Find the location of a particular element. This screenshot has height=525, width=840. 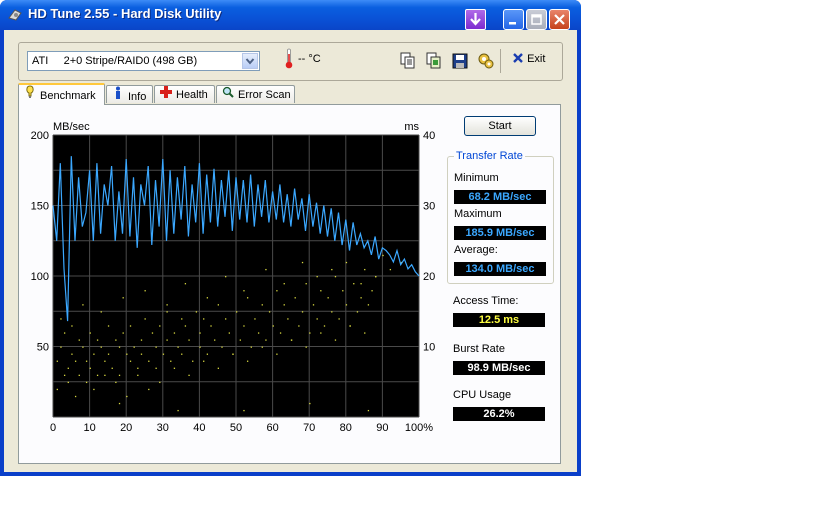

chart-x-tick-label: 10 is located at coordinates (89, 428).